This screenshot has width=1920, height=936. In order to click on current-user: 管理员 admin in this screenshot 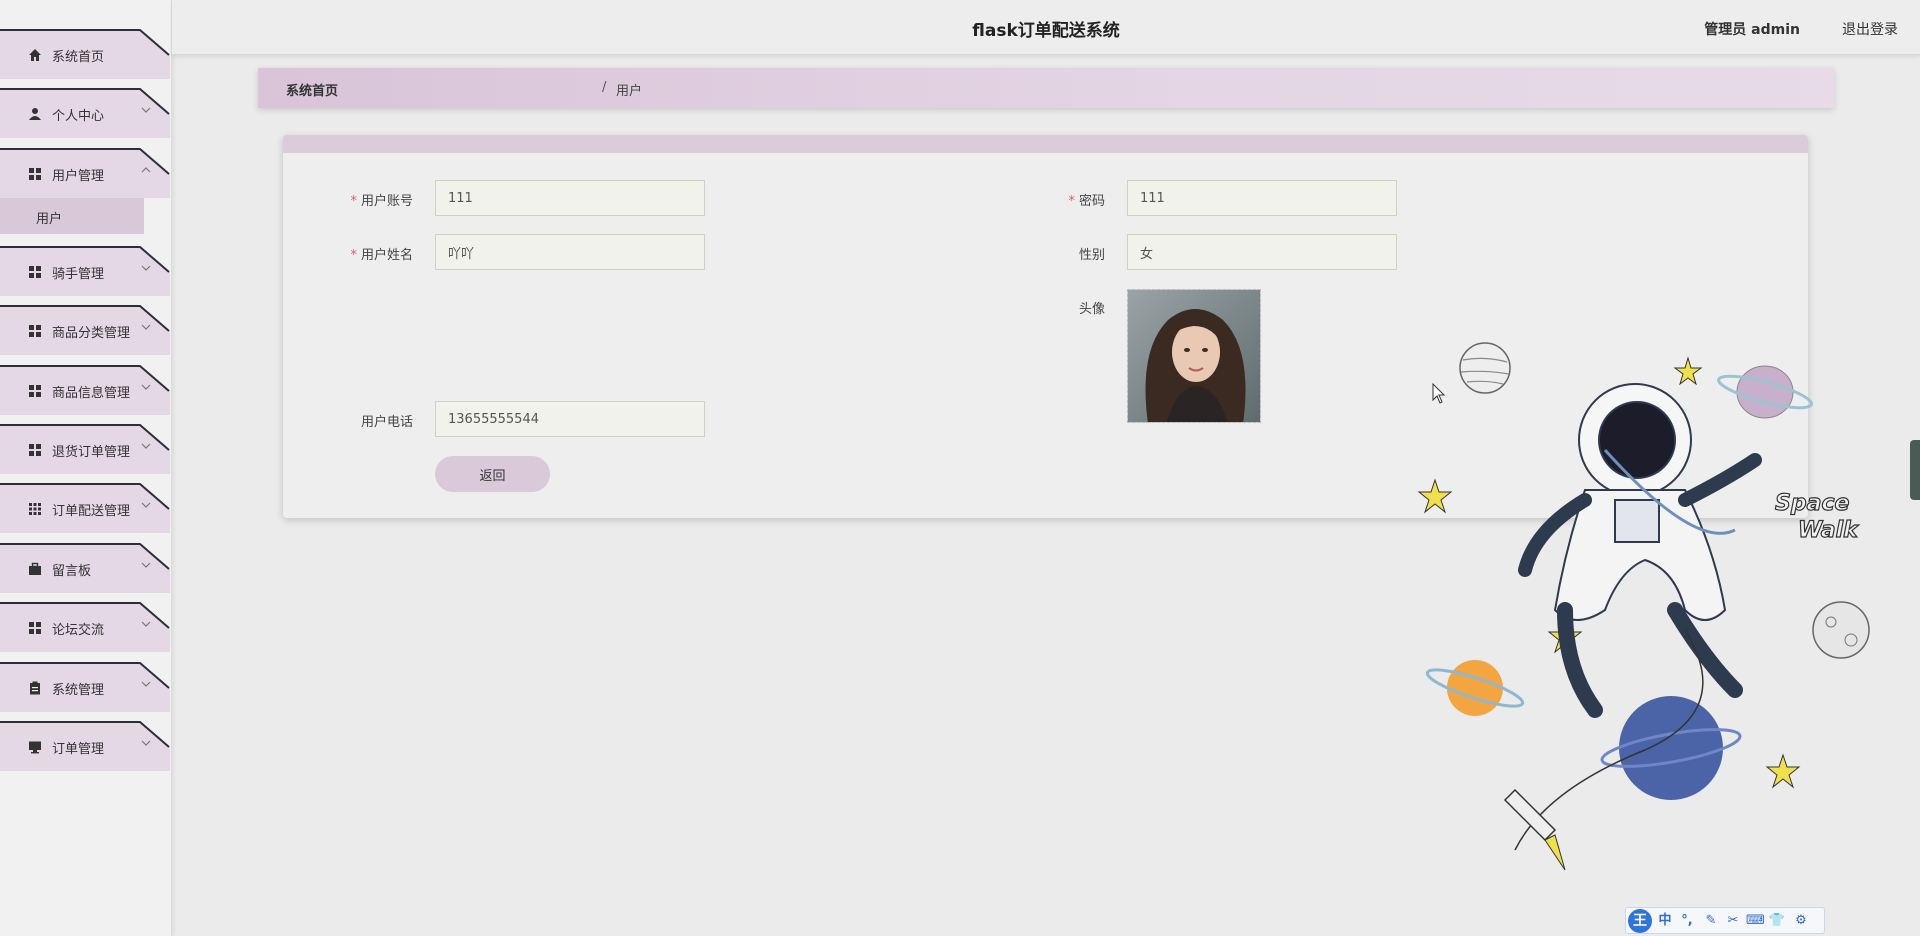, I will do `click(1752, 30)`.